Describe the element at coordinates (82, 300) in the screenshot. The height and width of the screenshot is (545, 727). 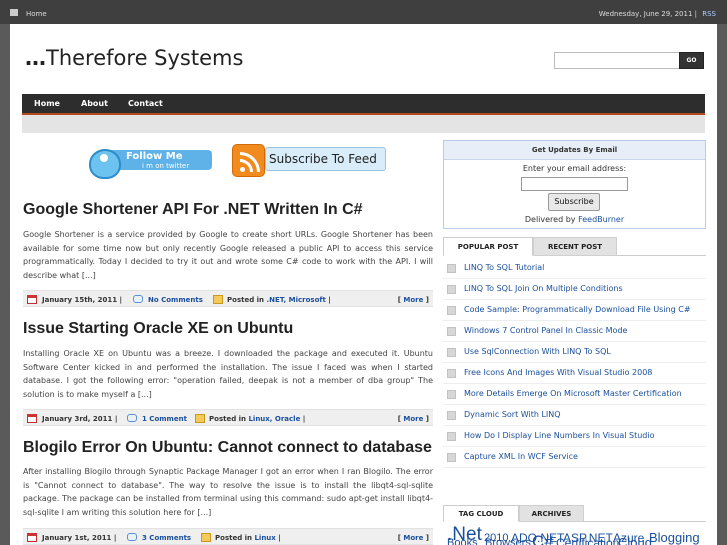
I see `post-date: January 15th, 2011 |` at that location.